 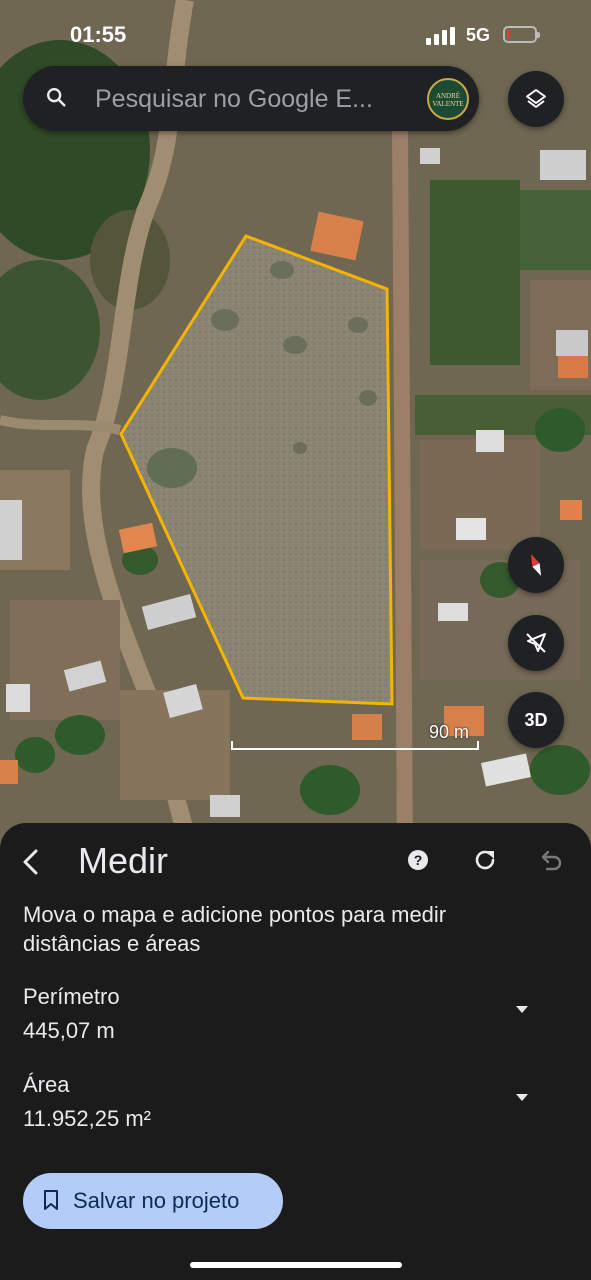 I want to click on compass-button, so click(x=536, y=565).